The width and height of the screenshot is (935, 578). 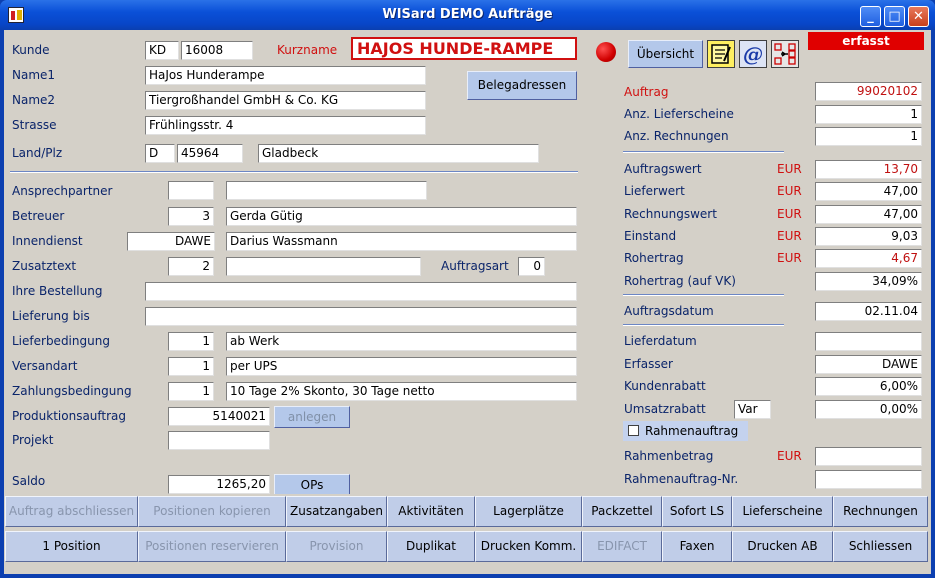 What do you see at coordinates (191, 266) in the screenshot?
I see `zusatztext-code-field: 2` at bounding box center [191, 266].